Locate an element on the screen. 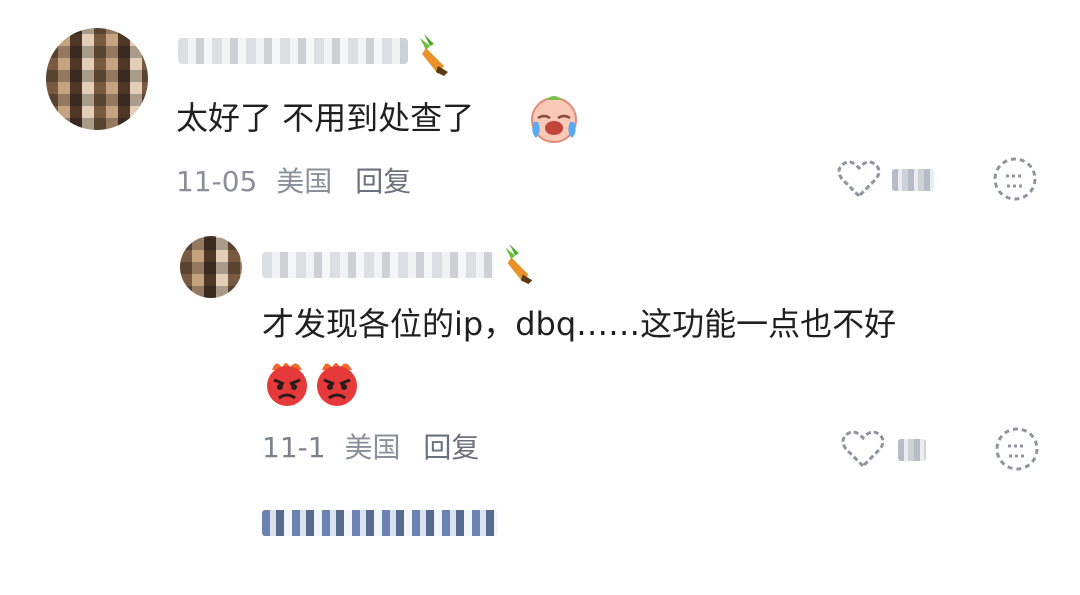 This screenshot has width=1080, height=595. reply-text: 才发现各位的ip，dbq……这功能一点也不好 is located at coordinates (579, 324).